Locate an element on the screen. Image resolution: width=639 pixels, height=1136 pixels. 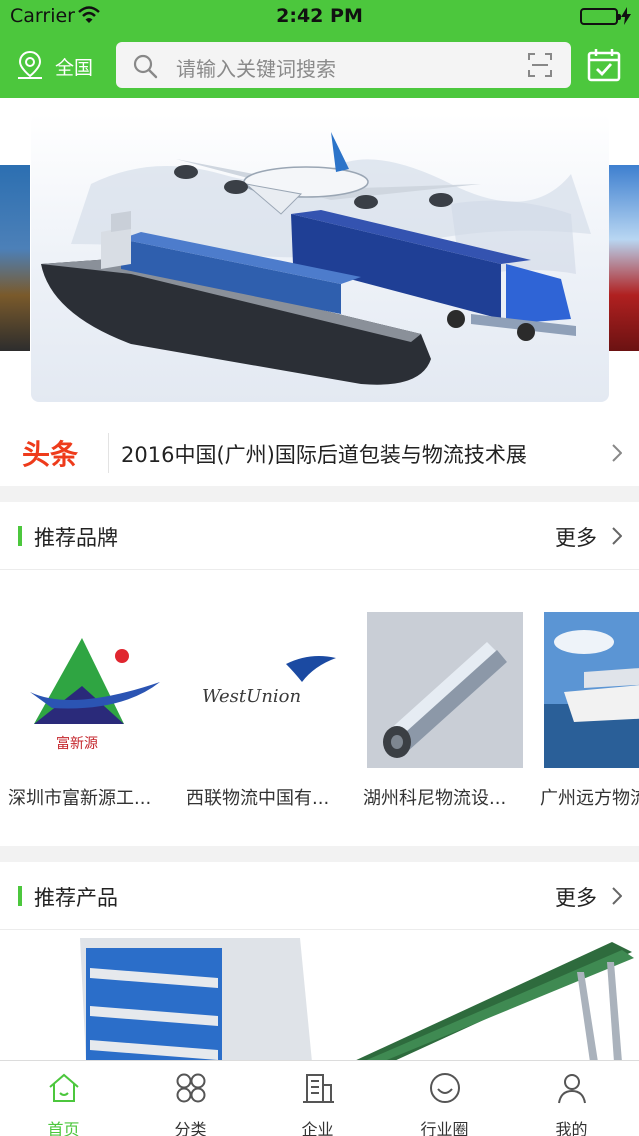
company-icon is located at coordinates (318, 1088).